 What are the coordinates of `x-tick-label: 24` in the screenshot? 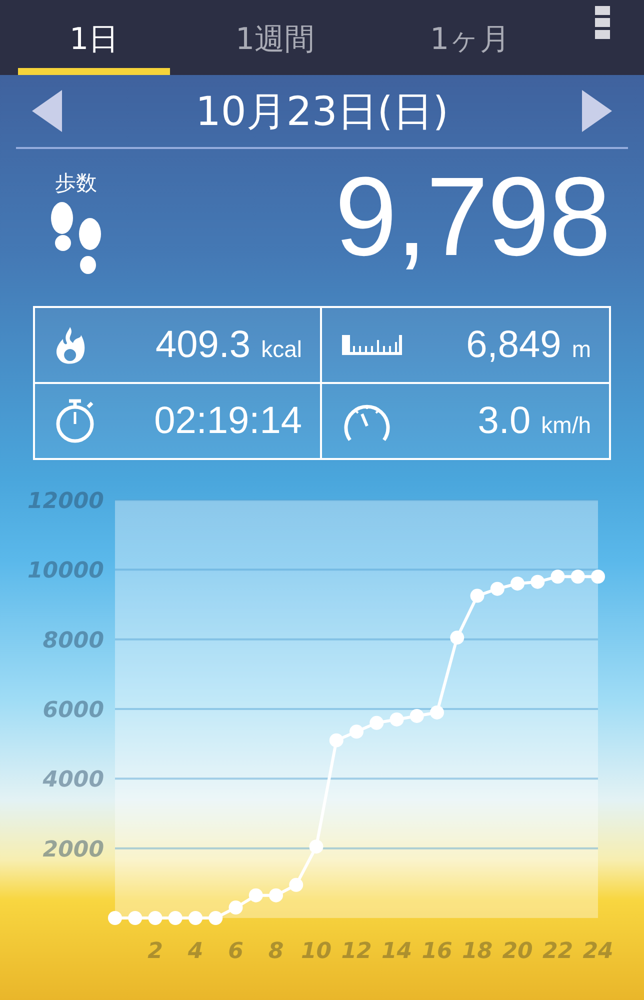 It's located at (598, 951).